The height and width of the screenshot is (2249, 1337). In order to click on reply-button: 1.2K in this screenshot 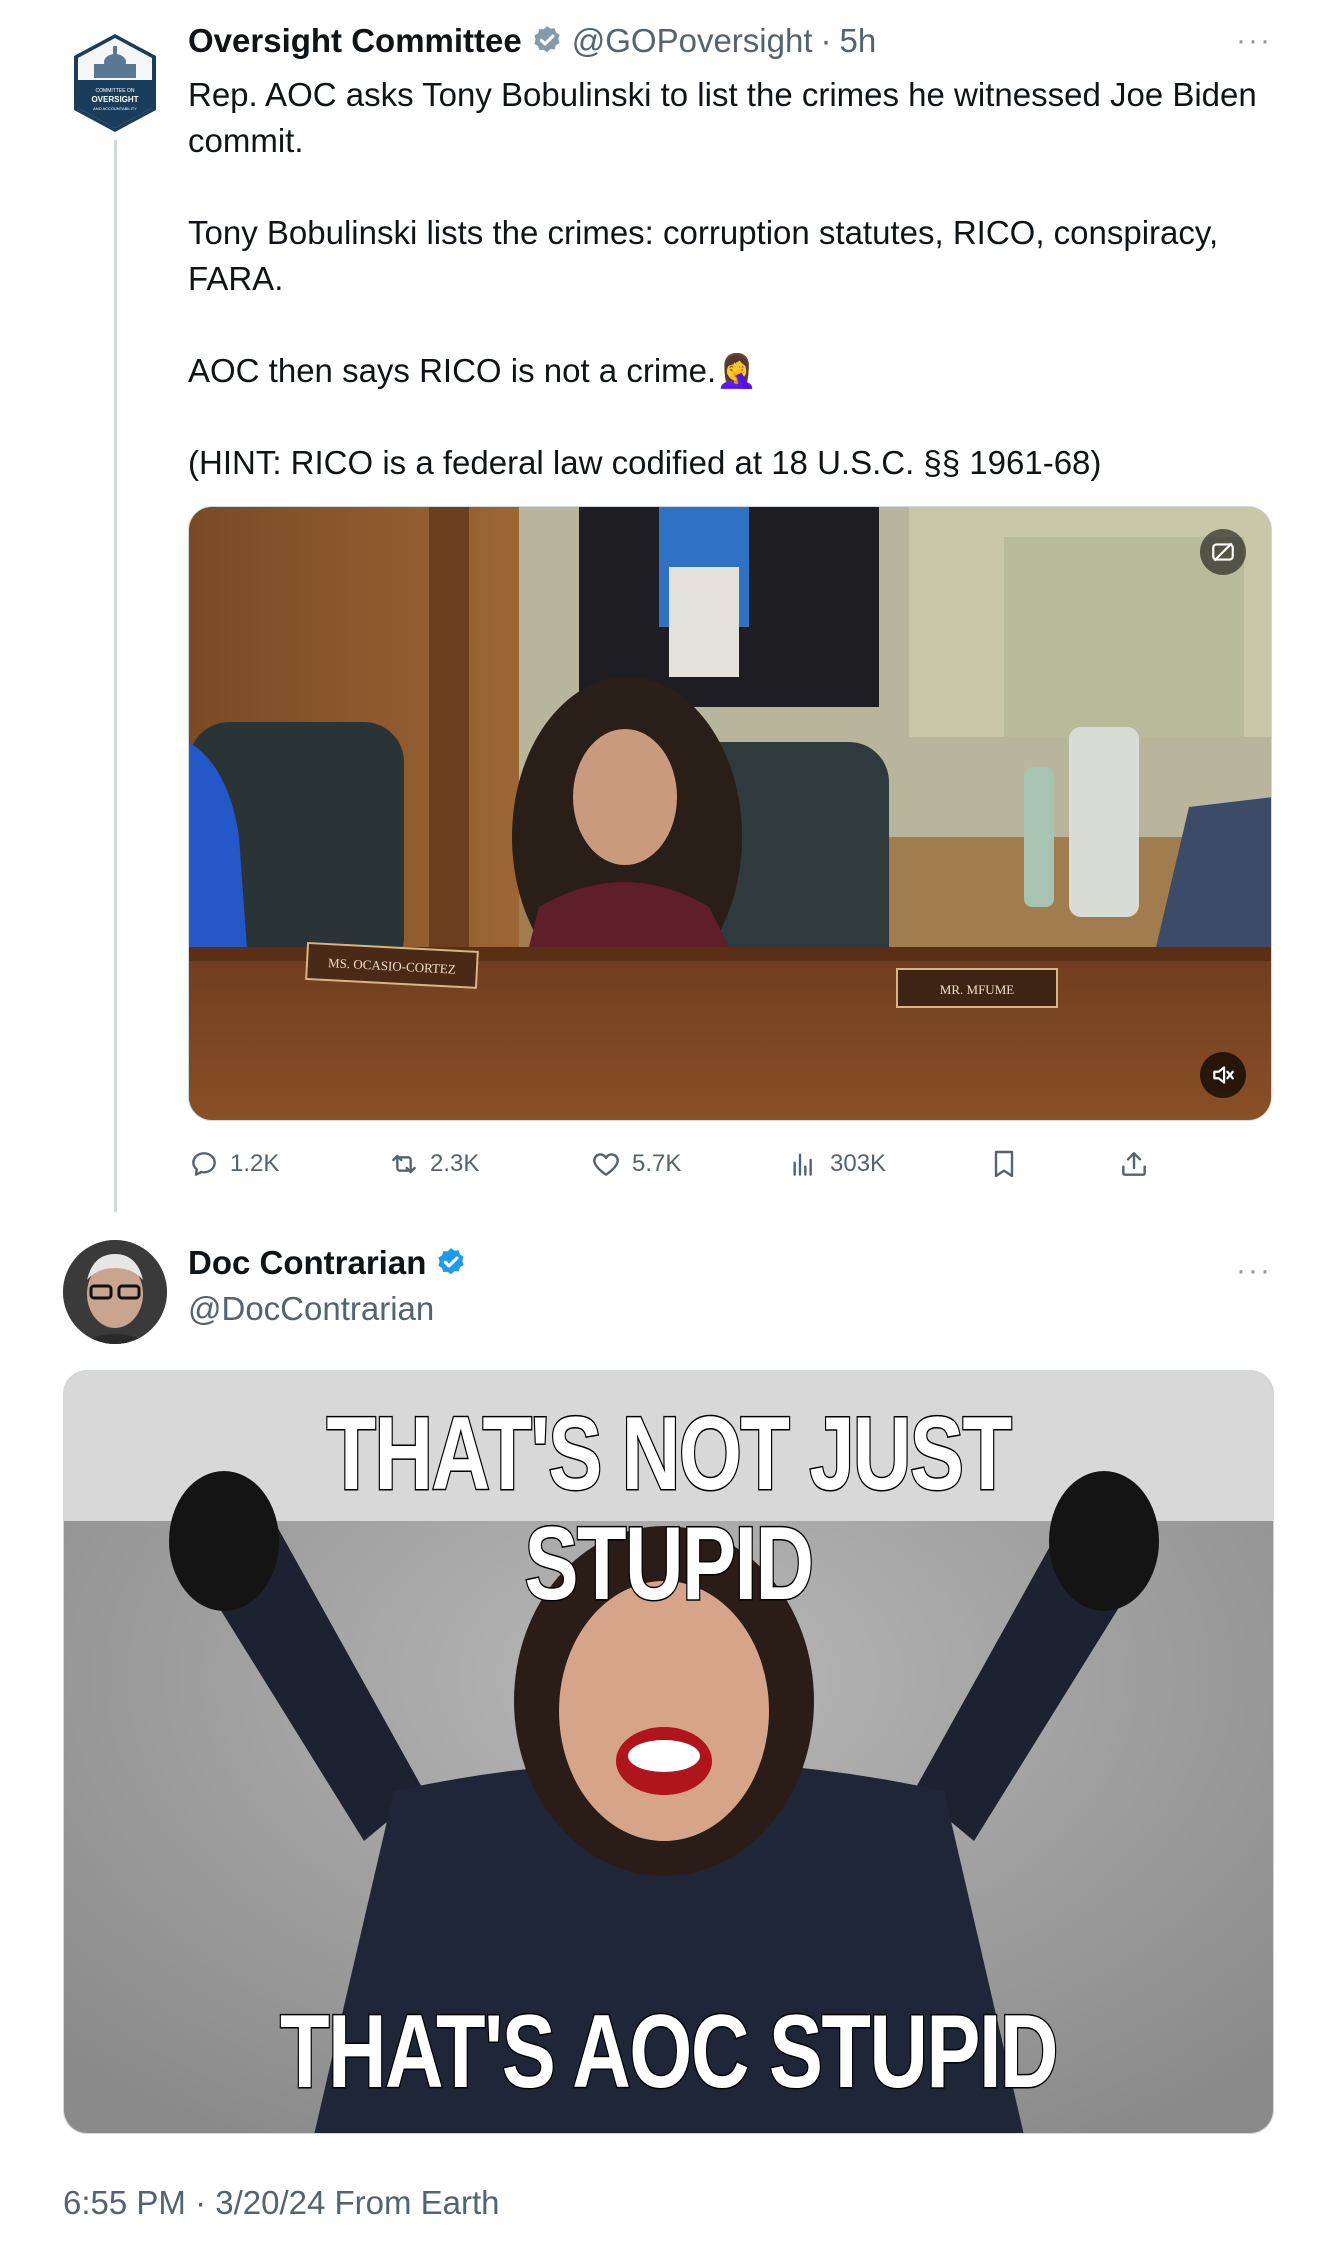, I will do `click(233, 1164)`.